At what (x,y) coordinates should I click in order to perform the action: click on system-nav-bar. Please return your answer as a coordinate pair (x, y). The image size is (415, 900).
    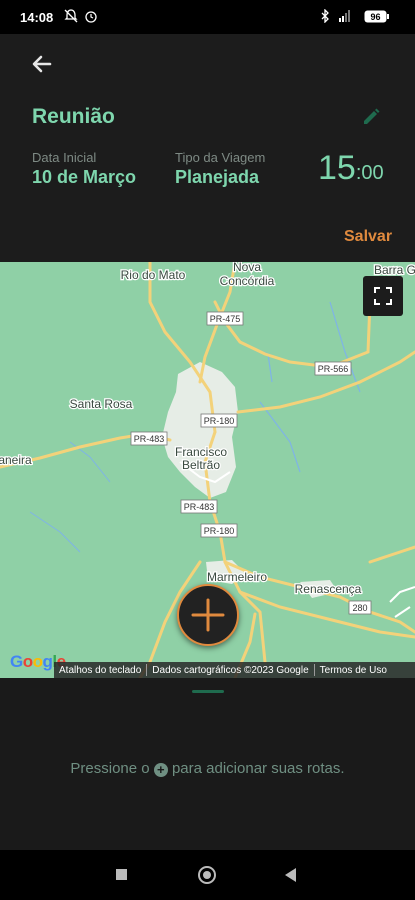
    Looking at the image, I should click on (207, 875).